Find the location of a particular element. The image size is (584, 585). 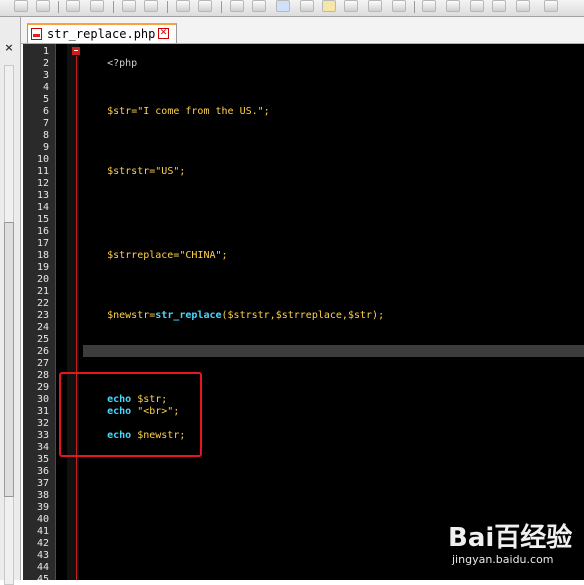

code-line-10: $strstr="US"; is located at coordinates (134, 165).